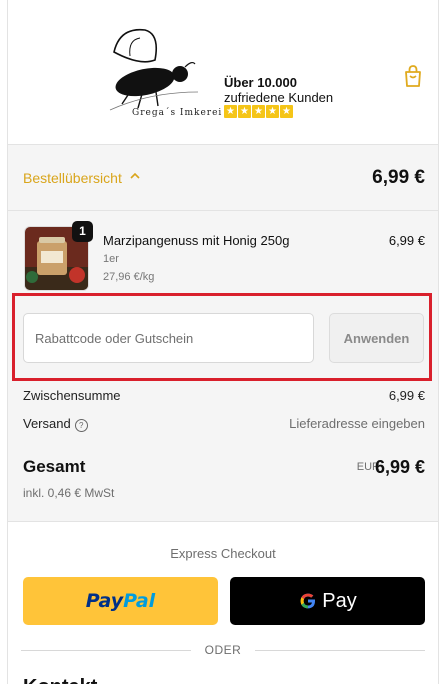  Describe the element at coordinates (168, 338) in the screenshot. I see `discount-code-input` at that location.